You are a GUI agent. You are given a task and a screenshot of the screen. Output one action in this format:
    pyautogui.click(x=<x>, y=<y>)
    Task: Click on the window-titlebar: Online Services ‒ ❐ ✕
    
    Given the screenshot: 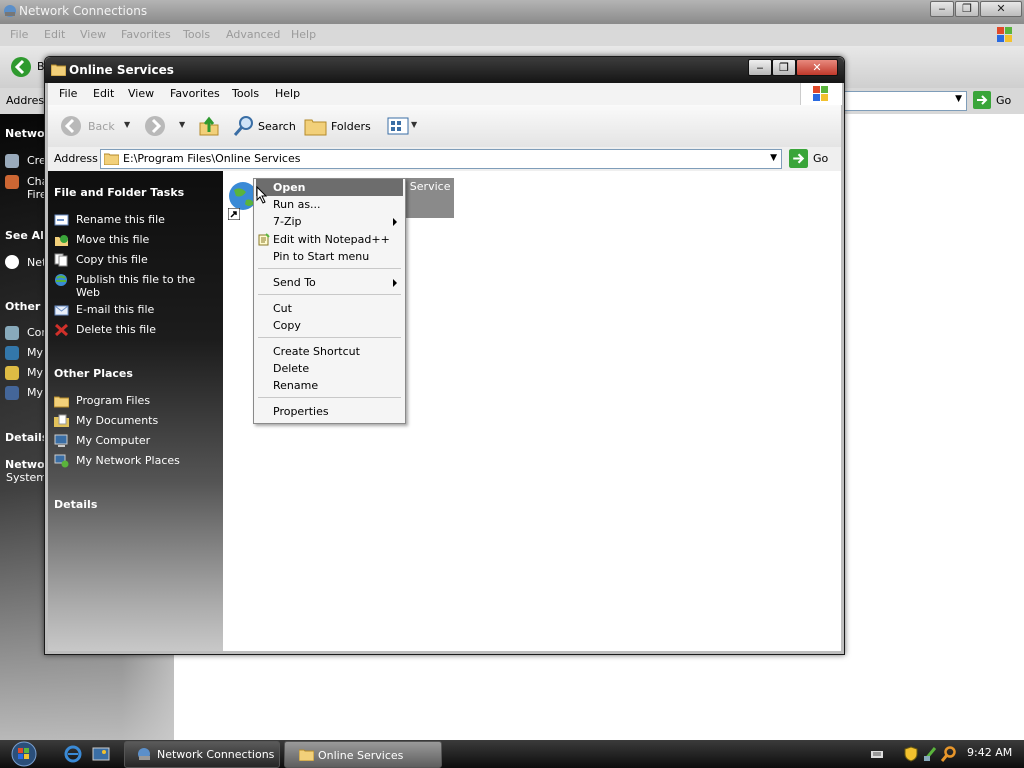 What is the action you would take?
    pyautogui.click(x=444, y=70)
    